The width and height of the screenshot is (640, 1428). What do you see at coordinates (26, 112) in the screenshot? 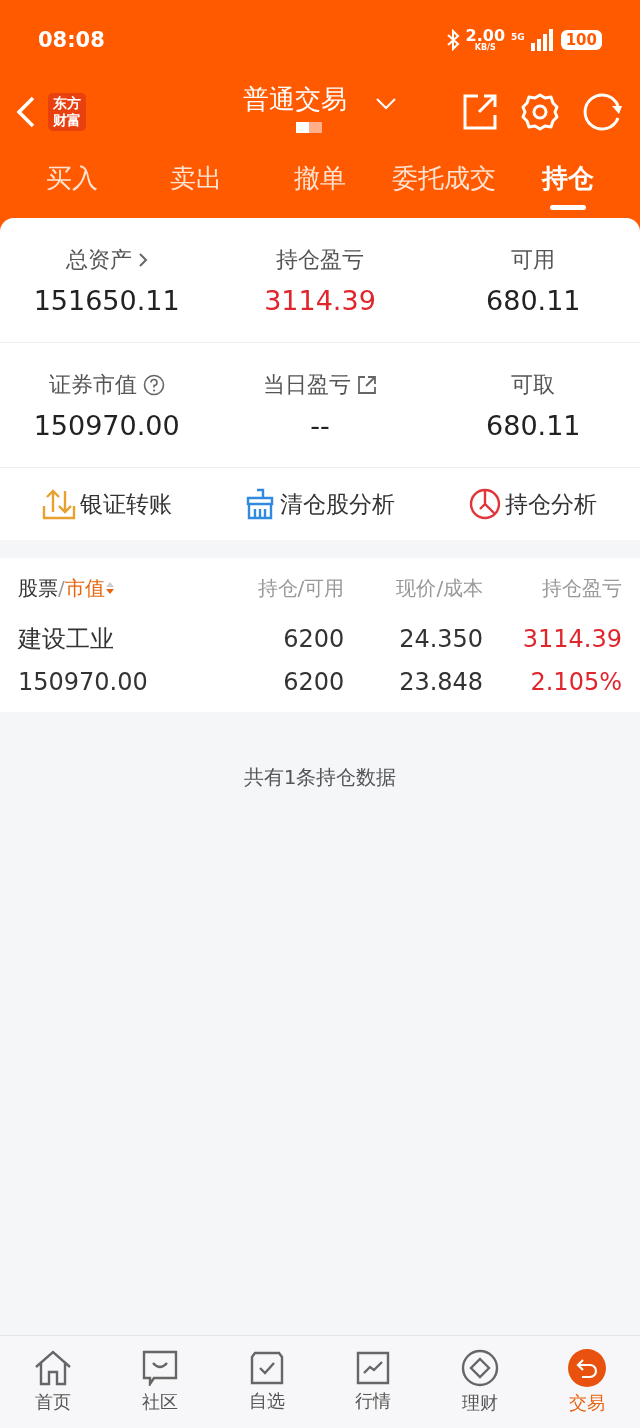
I see `back-icon` at bounding box center [26, 112].